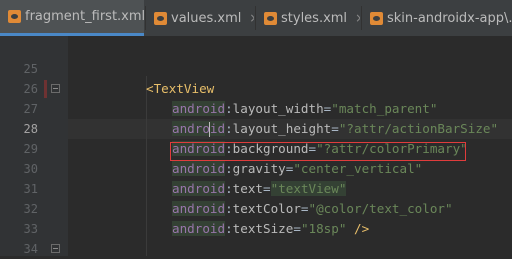 The image size is (512, 259). What do you see at coordinates (30, 89) in the screenshot?
I see `line-number: 26` at bounding box center [30, 89].